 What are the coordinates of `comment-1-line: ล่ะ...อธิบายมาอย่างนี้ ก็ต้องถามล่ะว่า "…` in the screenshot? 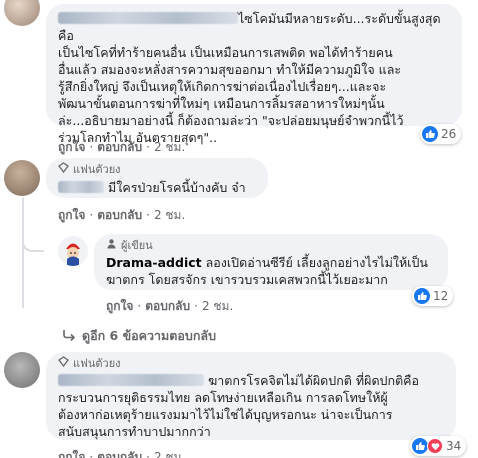 It's located at (231, 120).